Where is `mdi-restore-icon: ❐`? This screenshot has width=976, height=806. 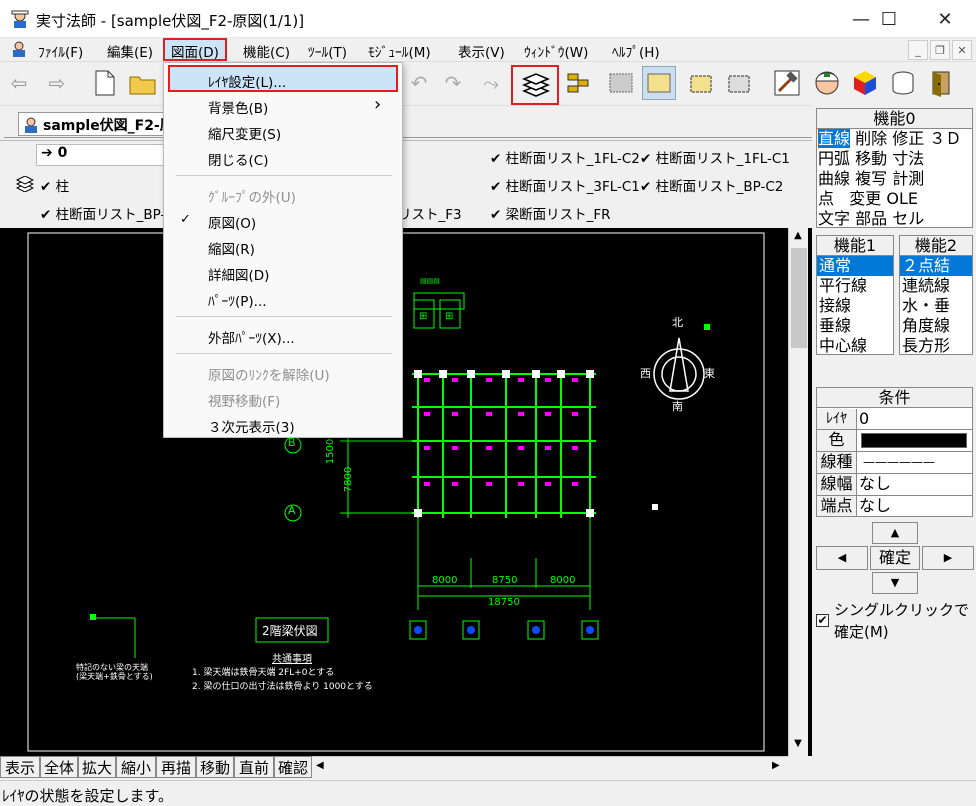 mdi-restore-icon: ❐ is located at coordinates (940, 50).